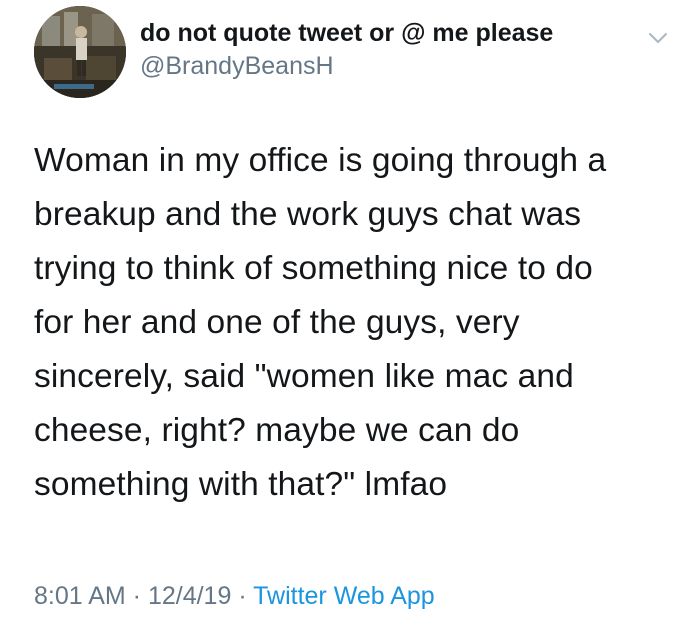 This screenshot has height=628, width=700. I want to click on author-handle: @BrandyBeansH, so click(346, 66).